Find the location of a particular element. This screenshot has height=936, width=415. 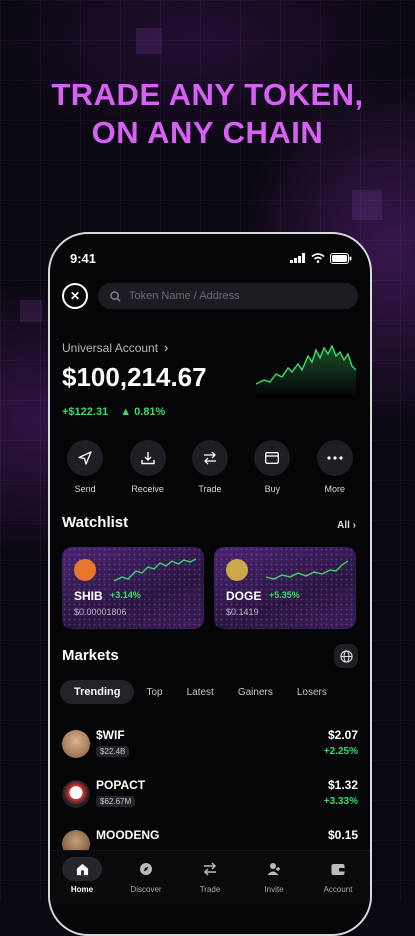

nav-home-label: Home is located at coordinates (82, 889).